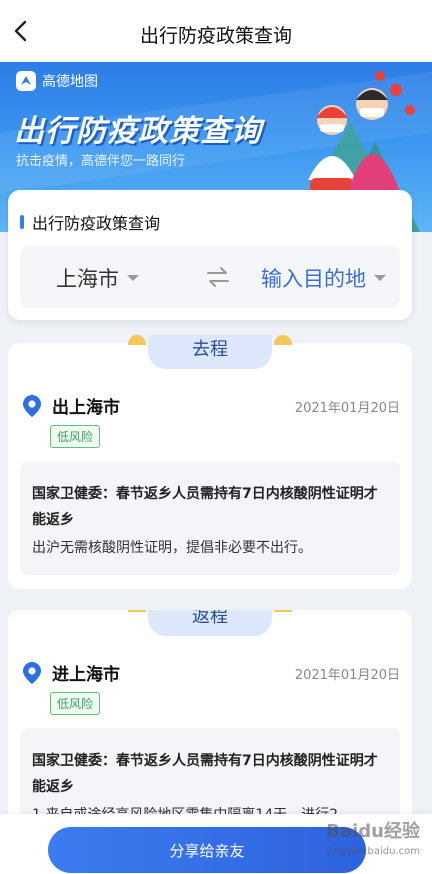  What do you see at coordinates (101, 161) in the screenshot?
I see `banner-slogan: 抗击疫情，高德伴您一路同行` at bounding box center [101, 161].